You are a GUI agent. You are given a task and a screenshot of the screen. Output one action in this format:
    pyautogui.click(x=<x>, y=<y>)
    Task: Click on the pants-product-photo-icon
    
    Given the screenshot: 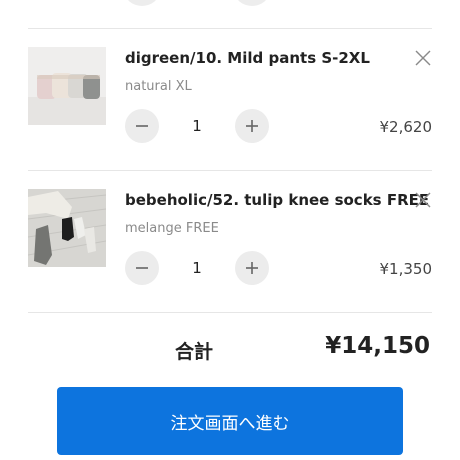 What is the action you would take?
    pyautogui.click(x=67, y=86)
    